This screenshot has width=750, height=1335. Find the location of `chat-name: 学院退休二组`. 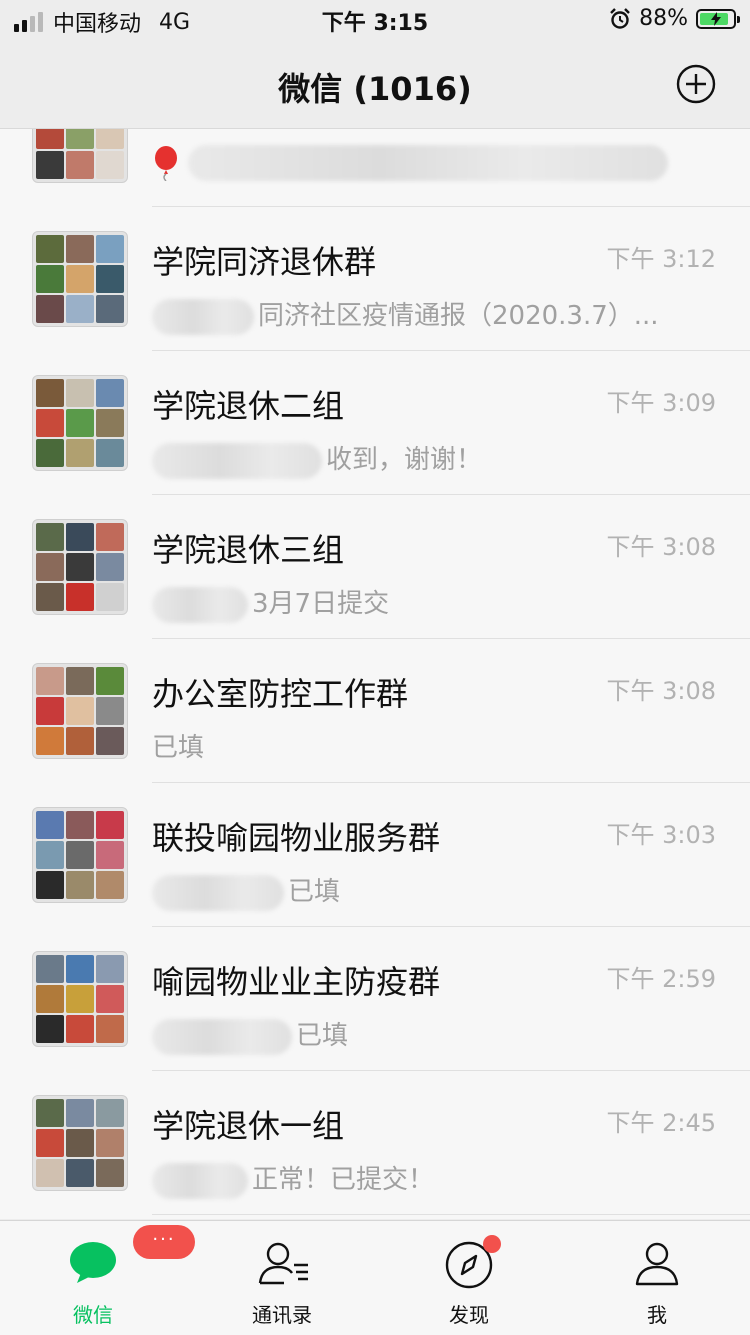

chat-name: 学院退休二组 is located at coordinates (248, 406).